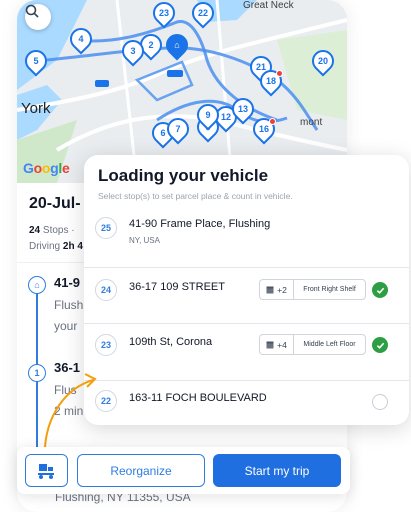  Describe the element at coordinates (276, 289) in the screenshot. I see `parcel-count: +2` at that location.